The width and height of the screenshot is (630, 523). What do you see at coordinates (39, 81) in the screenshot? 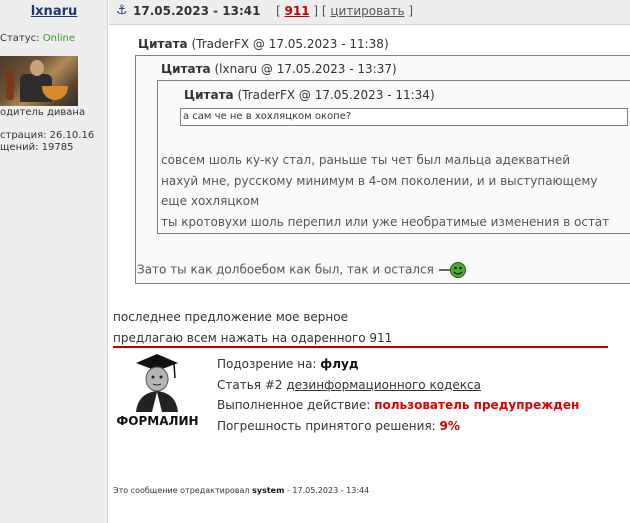
I see `author-avatar` at bounding box center [39, 81].